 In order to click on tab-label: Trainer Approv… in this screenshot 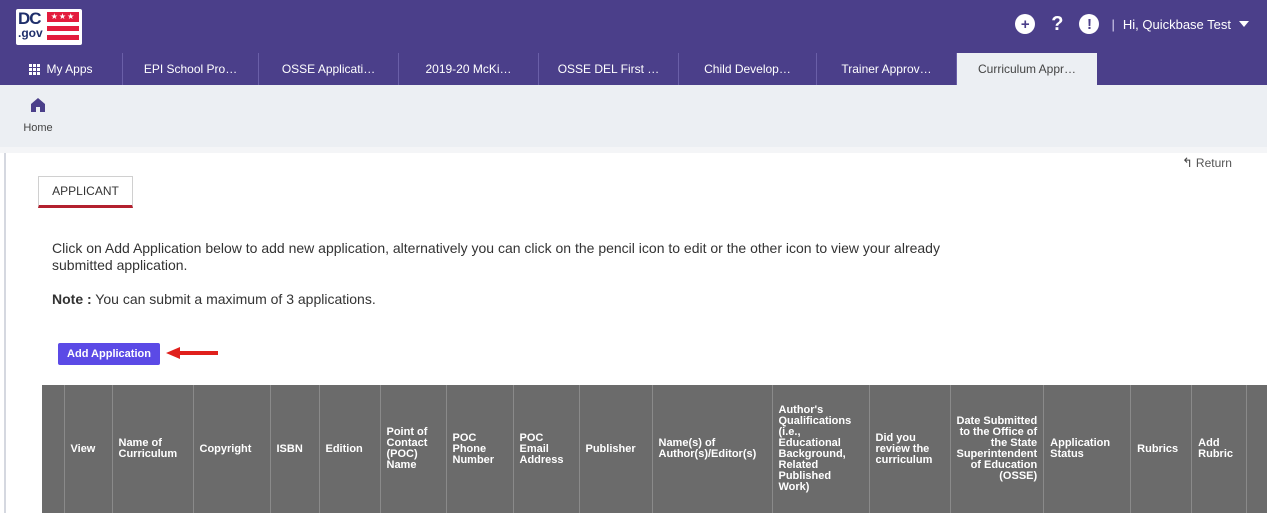, I will do `click(886, 69)`.